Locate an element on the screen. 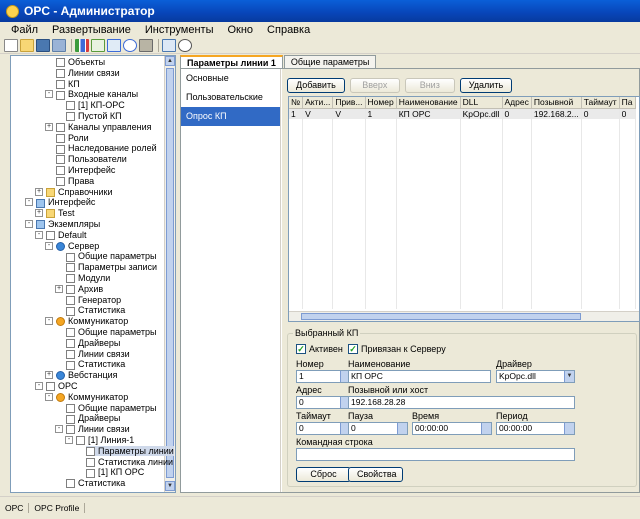  column-header: Адрес is located at coordinates (517, 103).